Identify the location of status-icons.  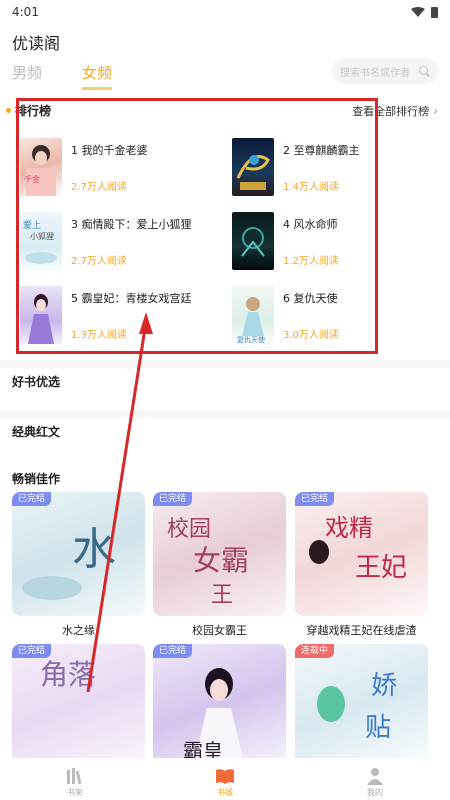
(424, 12).